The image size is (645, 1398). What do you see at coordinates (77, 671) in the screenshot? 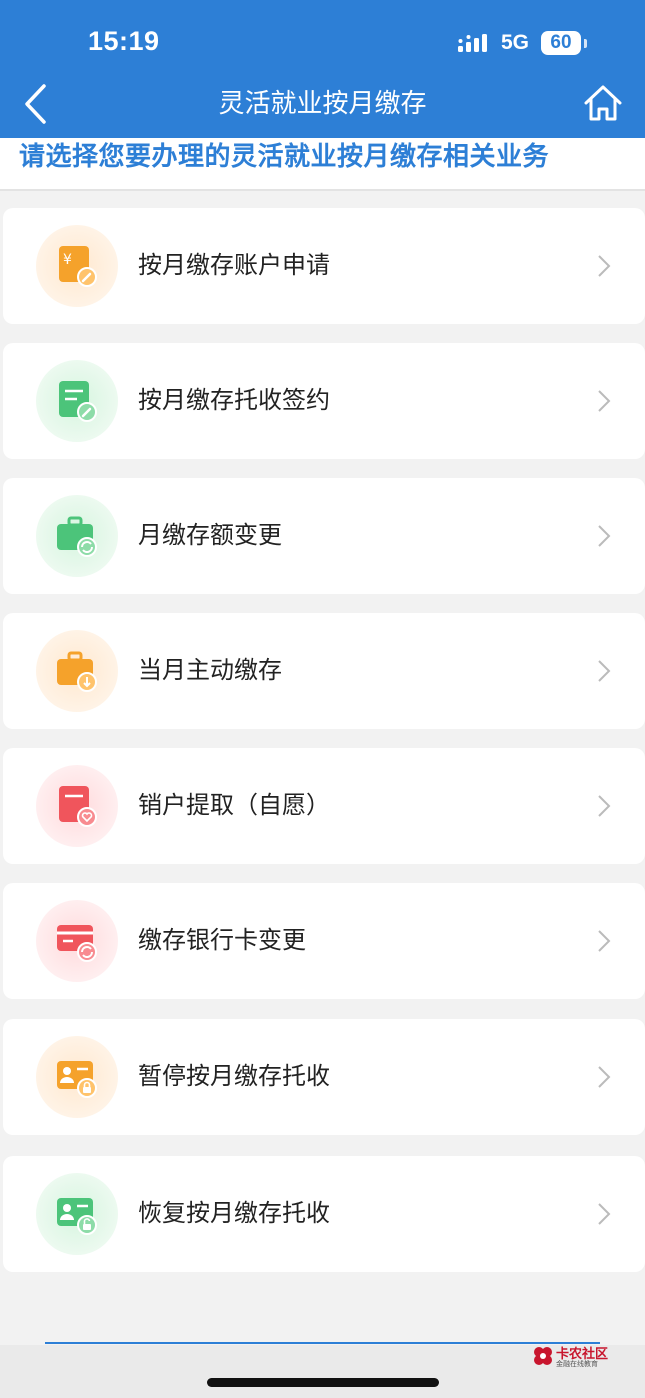
I see `active-deposit-icon` at bounding box center [77, 671].